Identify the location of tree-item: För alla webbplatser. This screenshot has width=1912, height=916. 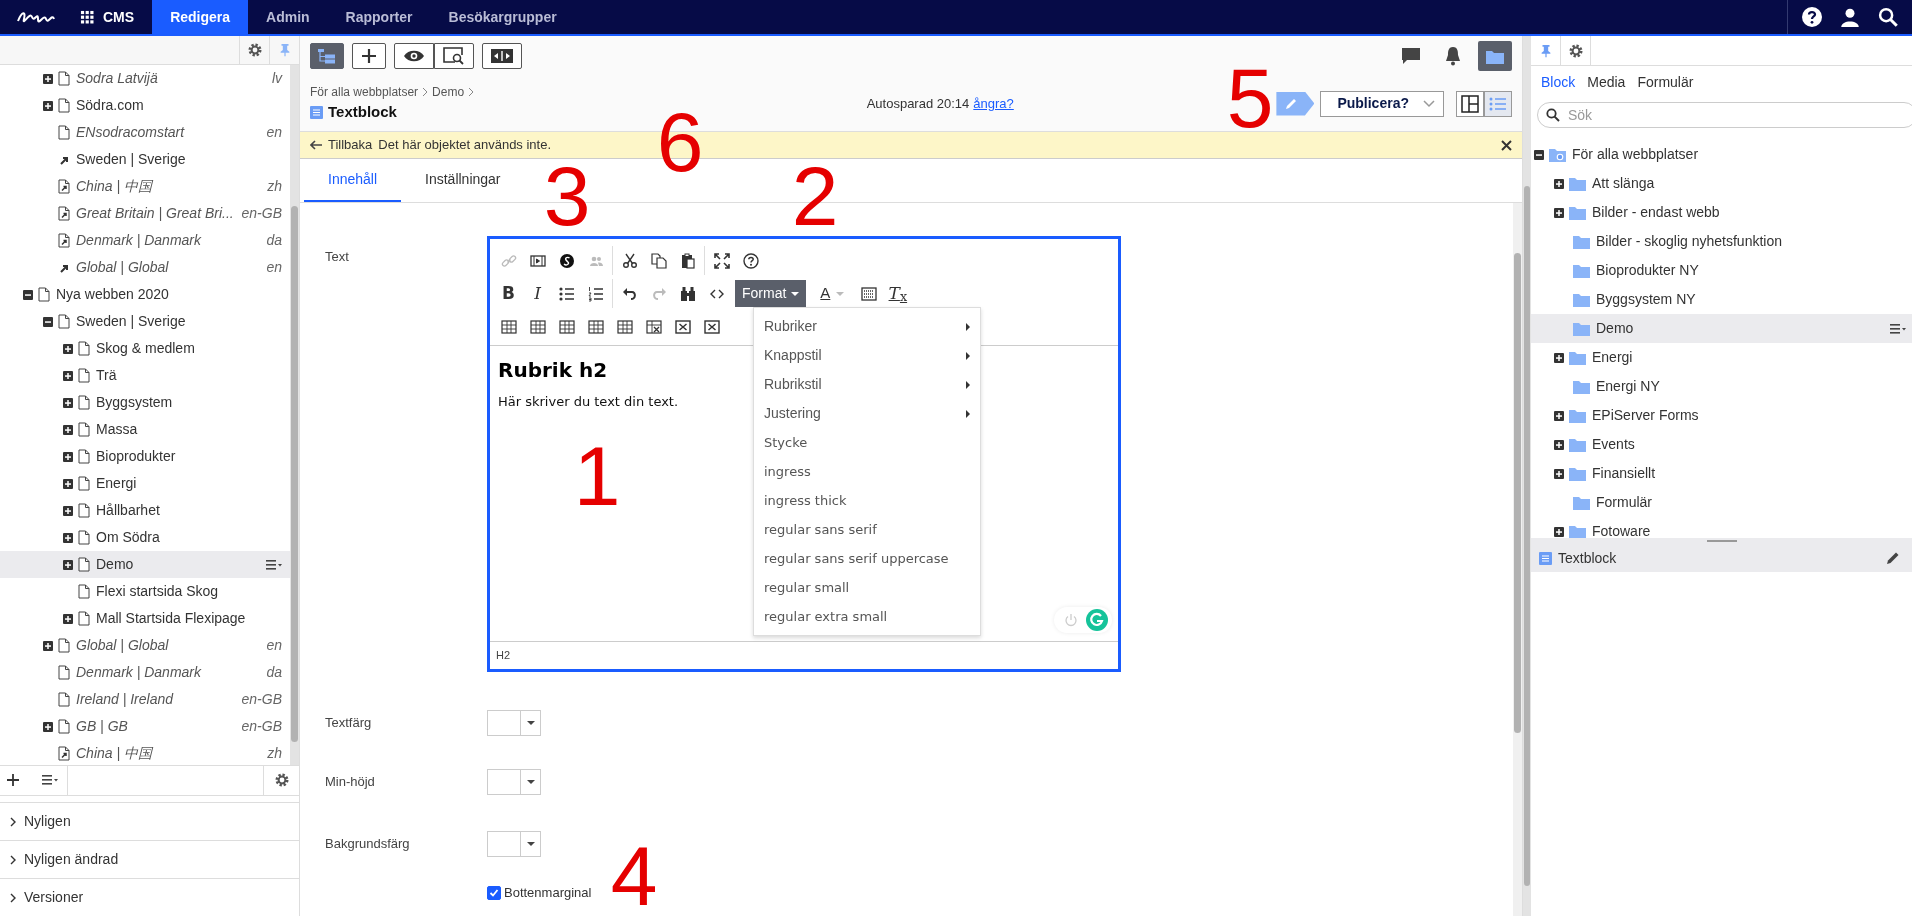
(1721, 154).